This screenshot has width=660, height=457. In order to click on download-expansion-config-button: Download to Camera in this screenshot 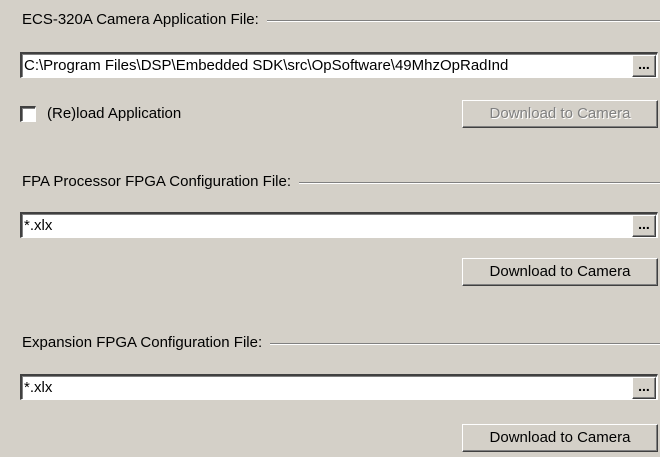, I will do `click(560, 438)`.